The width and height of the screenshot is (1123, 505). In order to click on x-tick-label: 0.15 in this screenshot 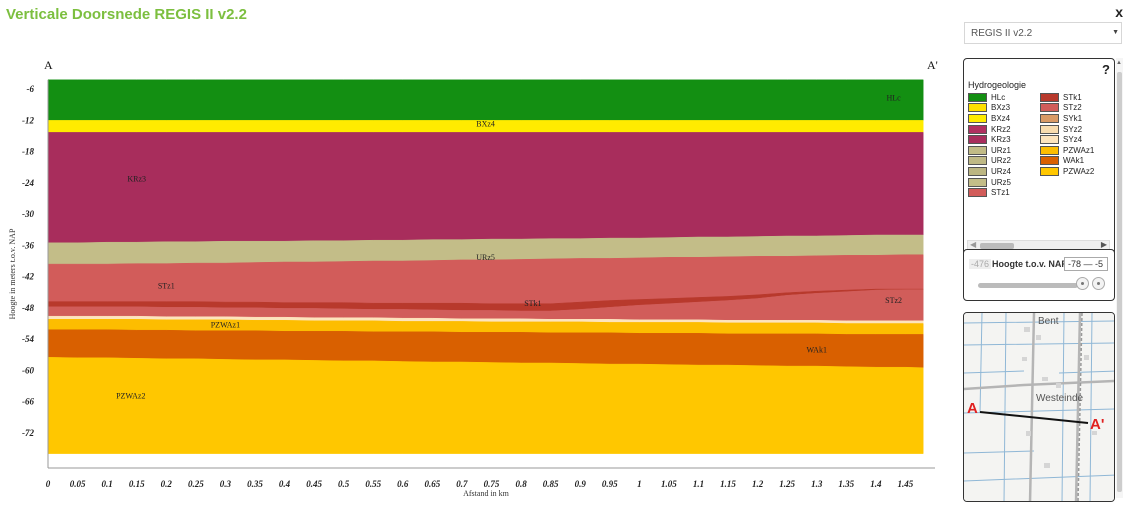, I will do `click(137, 484)`.